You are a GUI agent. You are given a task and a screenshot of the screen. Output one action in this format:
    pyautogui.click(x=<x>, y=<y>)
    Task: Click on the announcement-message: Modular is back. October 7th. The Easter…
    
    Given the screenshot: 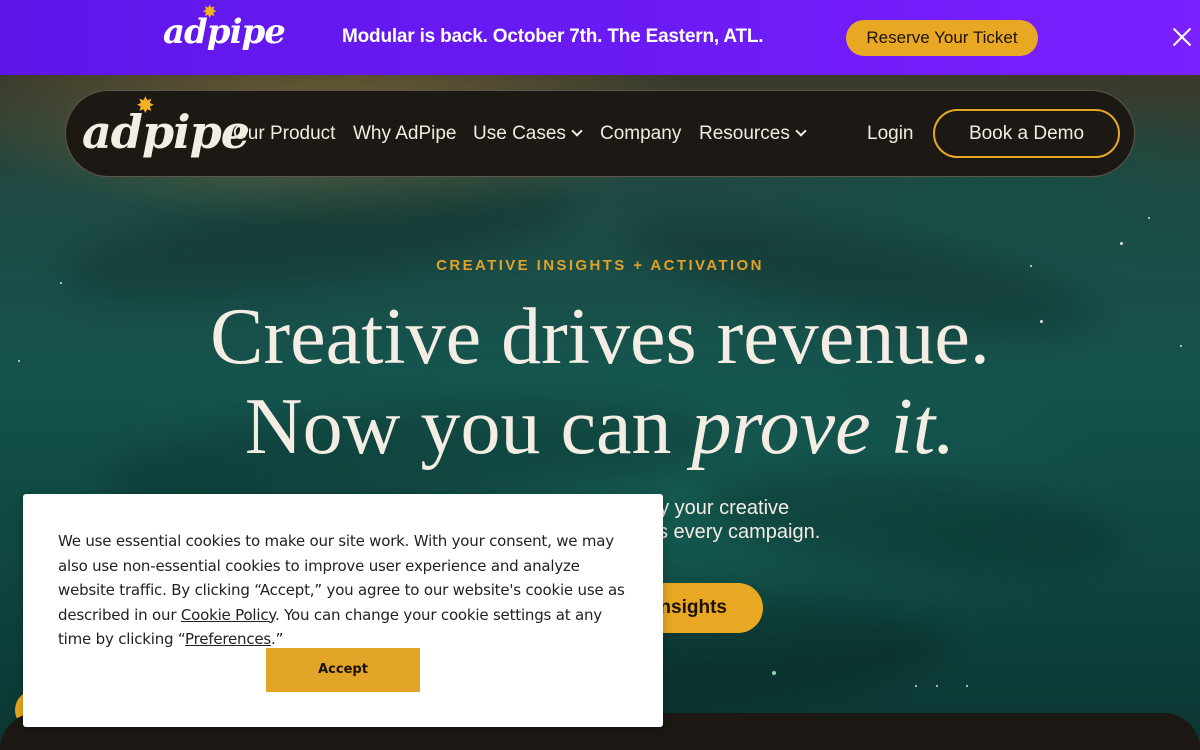 What is the action you would take?
    pyautogui.click(x=553, y=36)
    